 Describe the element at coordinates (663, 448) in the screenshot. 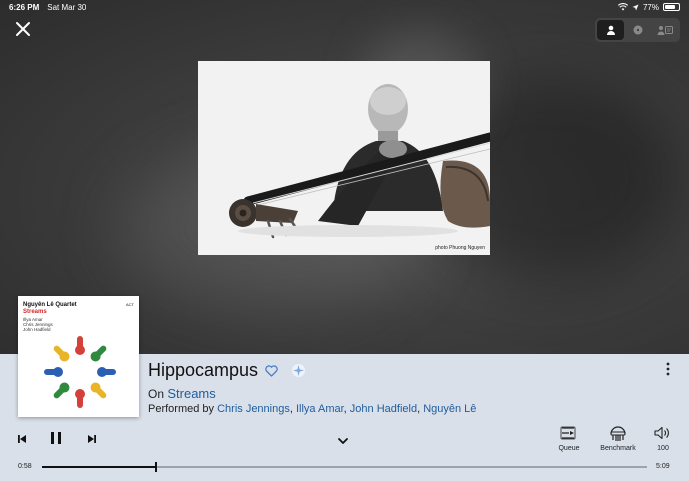

I see `volume-level: 100` at that location.